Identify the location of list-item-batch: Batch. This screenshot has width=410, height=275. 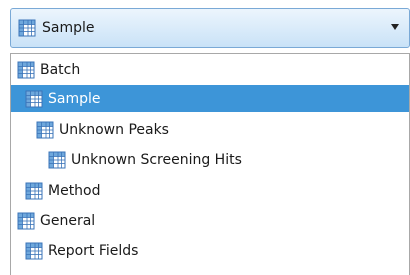
(210, 69).